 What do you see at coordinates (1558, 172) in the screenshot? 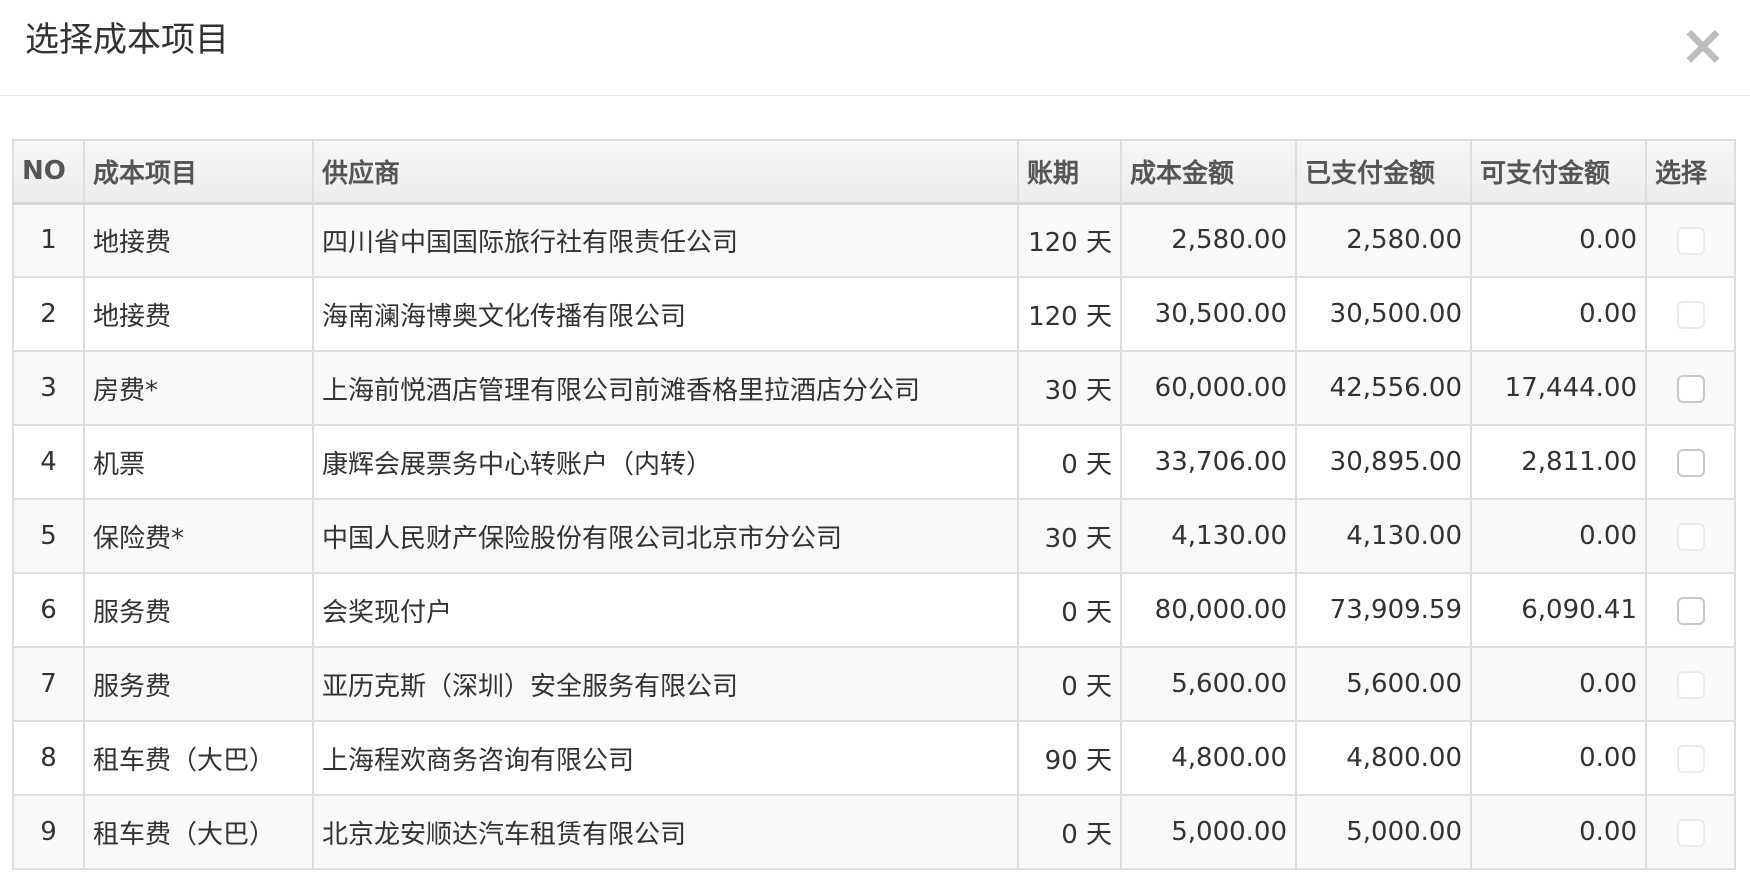
I see `header-payable-amount: 可支付金额` at bounding box center [1558, 172].